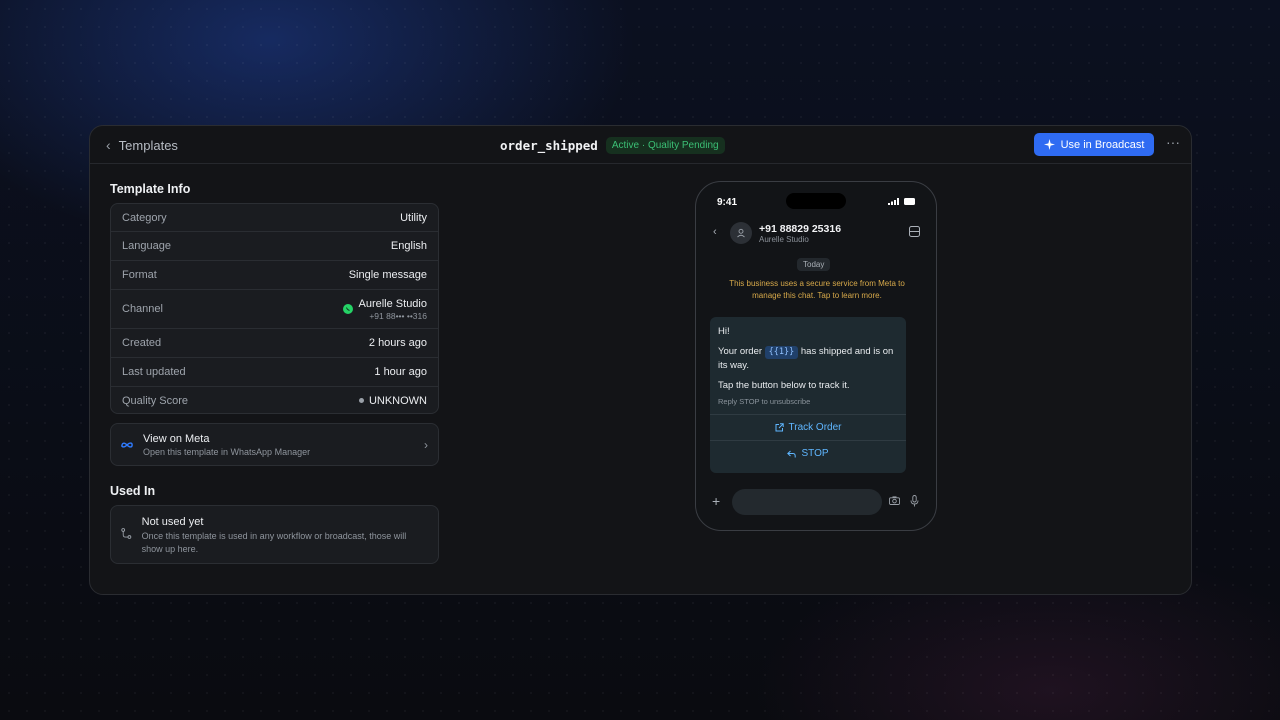  I want to click on view-on-meta-subtitle: Open this template in WhatsApp Manager, so click(227, 451).